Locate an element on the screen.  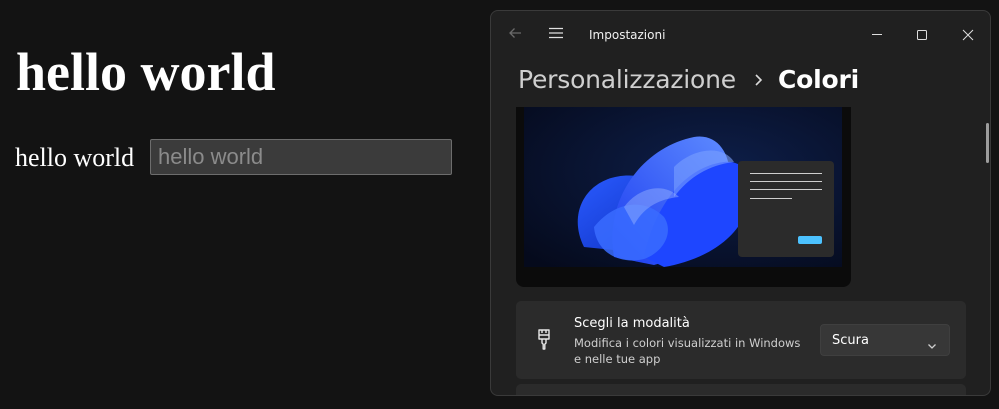
title-bar: Impostazioni is located at coordinates (740, 34).